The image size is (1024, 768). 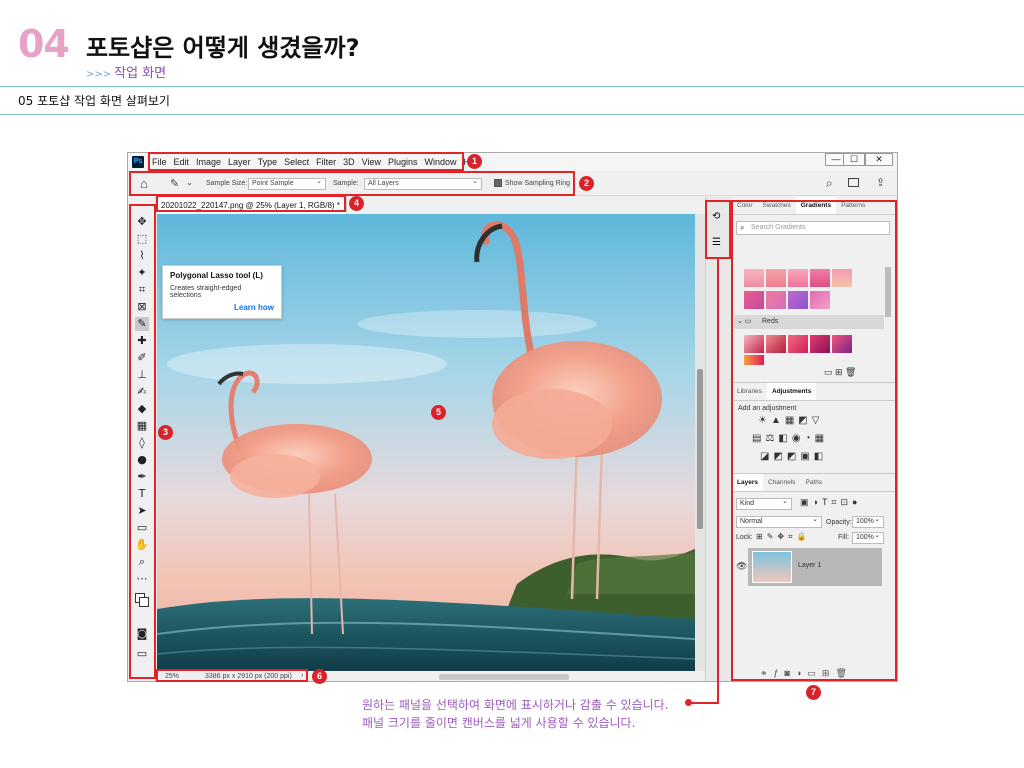 I want to click on callout-4: 4, so click(x=356, y=203).